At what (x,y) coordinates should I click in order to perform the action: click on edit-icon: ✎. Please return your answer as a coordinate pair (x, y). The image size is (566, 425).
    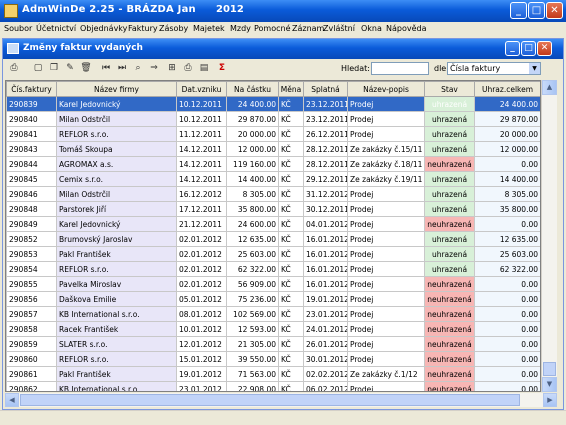
    Looking at the image, I should click on (70, 68).